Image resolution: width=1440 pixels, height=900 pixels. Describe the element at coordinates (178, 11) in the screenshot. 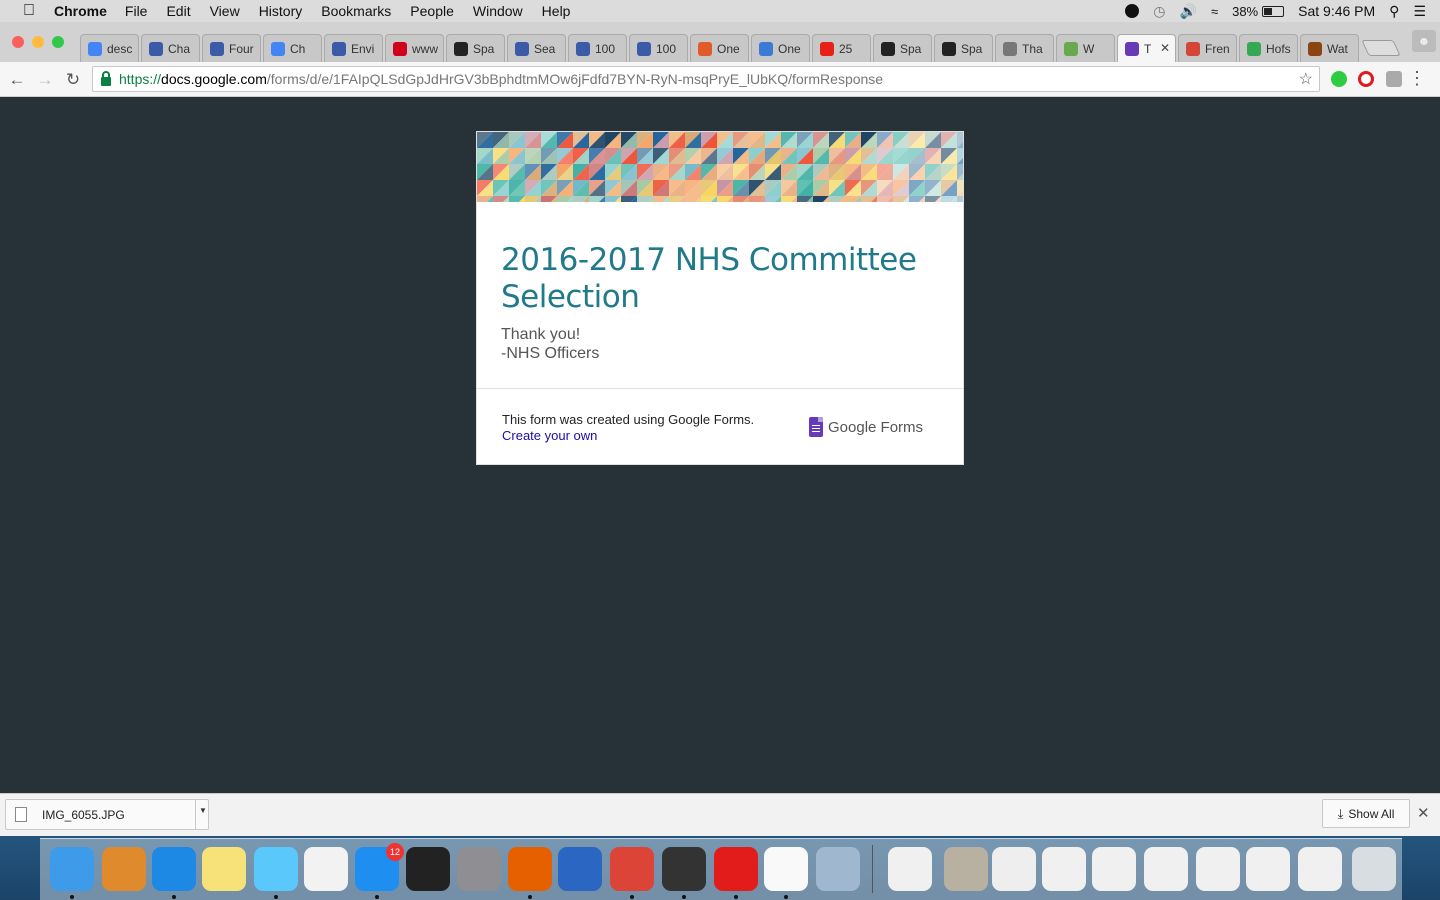

I see `menu-edit: Edit` at that location.